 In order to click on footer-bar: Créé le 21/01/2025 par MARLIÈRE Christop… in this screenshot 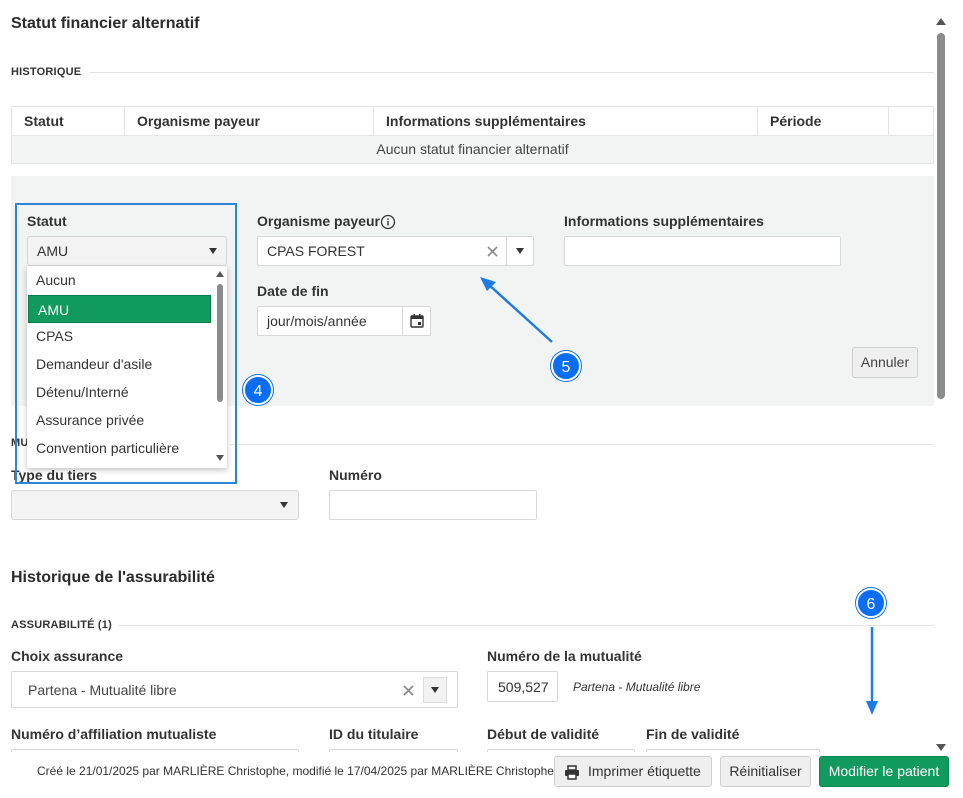, I will do `click(481, 775)`.